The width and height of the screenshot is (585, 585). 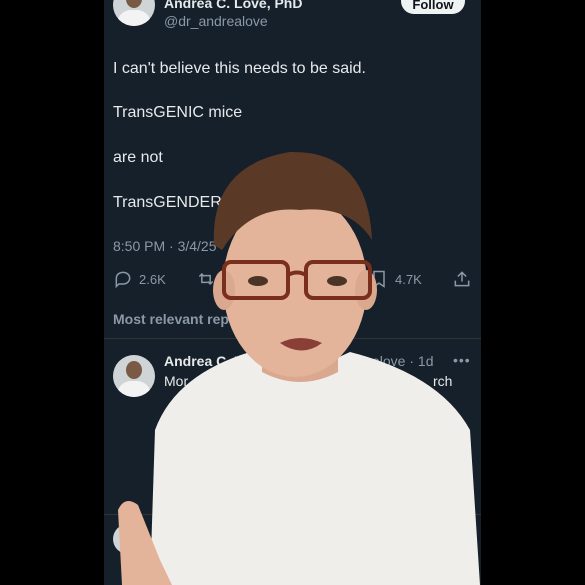 What do you see at coordinates (216, 21) in the screenshot?
I see `author-handle: @dr_andrealove` at bounding box center [216, 21].